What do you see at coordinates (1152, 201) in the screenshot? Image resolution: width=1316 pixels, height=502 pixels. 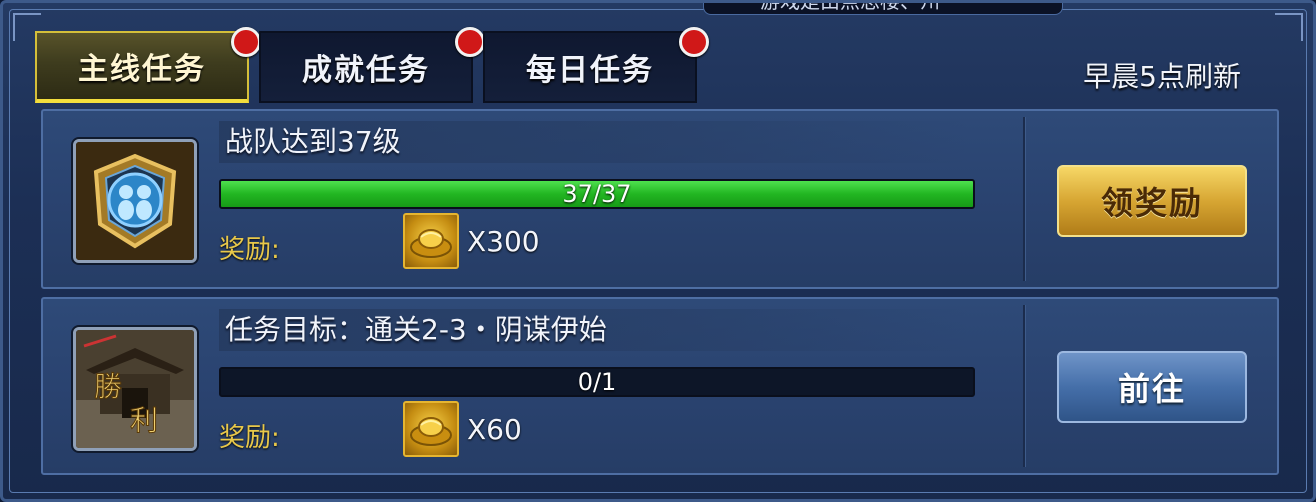 I see `claim-reward-button: 领奖励` at bounding box center [1152, 201].